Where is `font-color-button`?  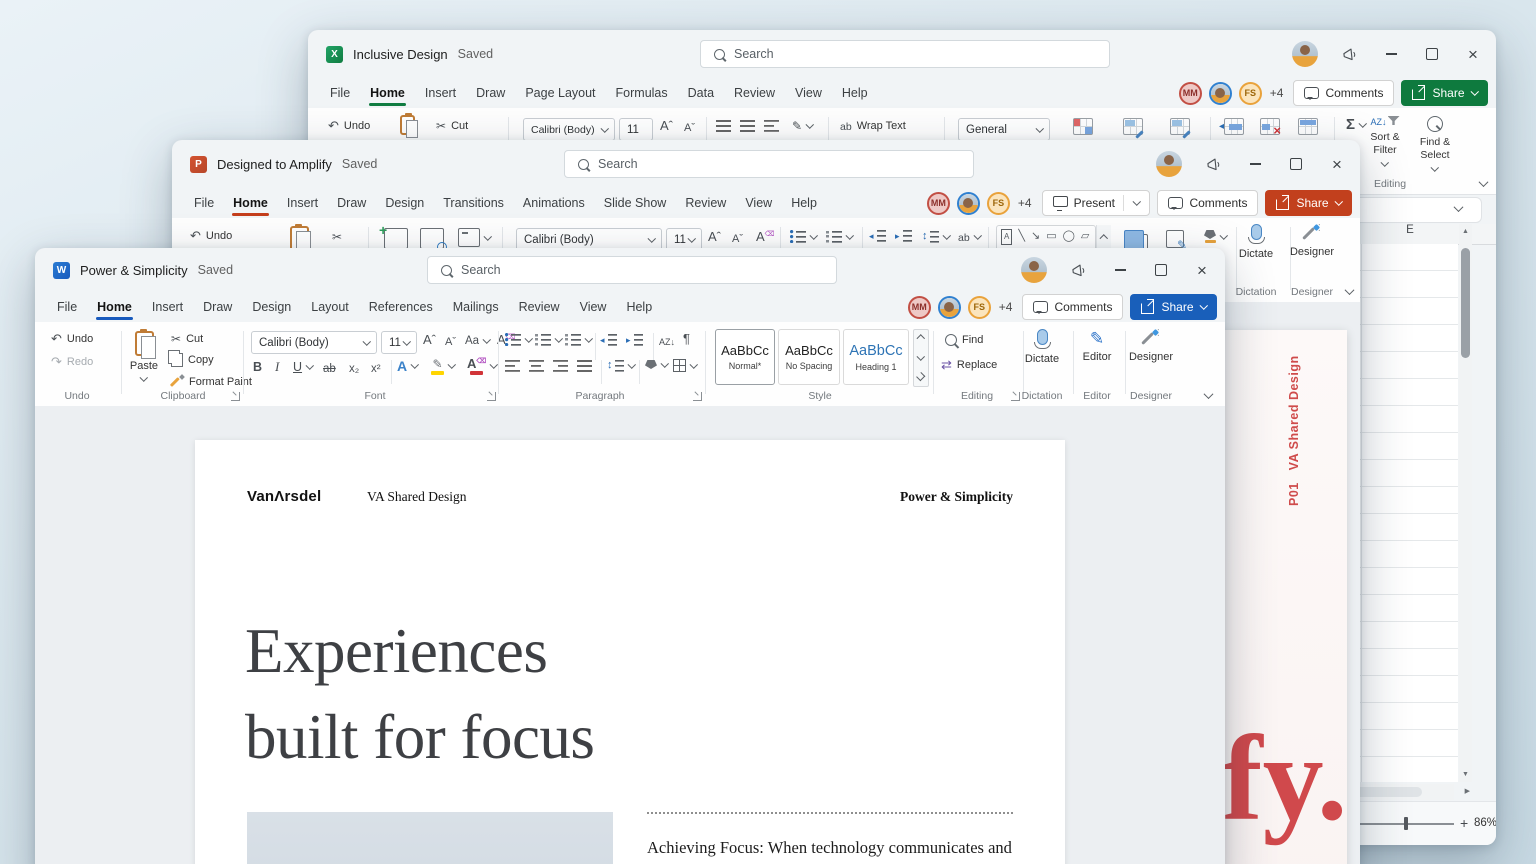
font-color-button is located at coordinates (482, 366).